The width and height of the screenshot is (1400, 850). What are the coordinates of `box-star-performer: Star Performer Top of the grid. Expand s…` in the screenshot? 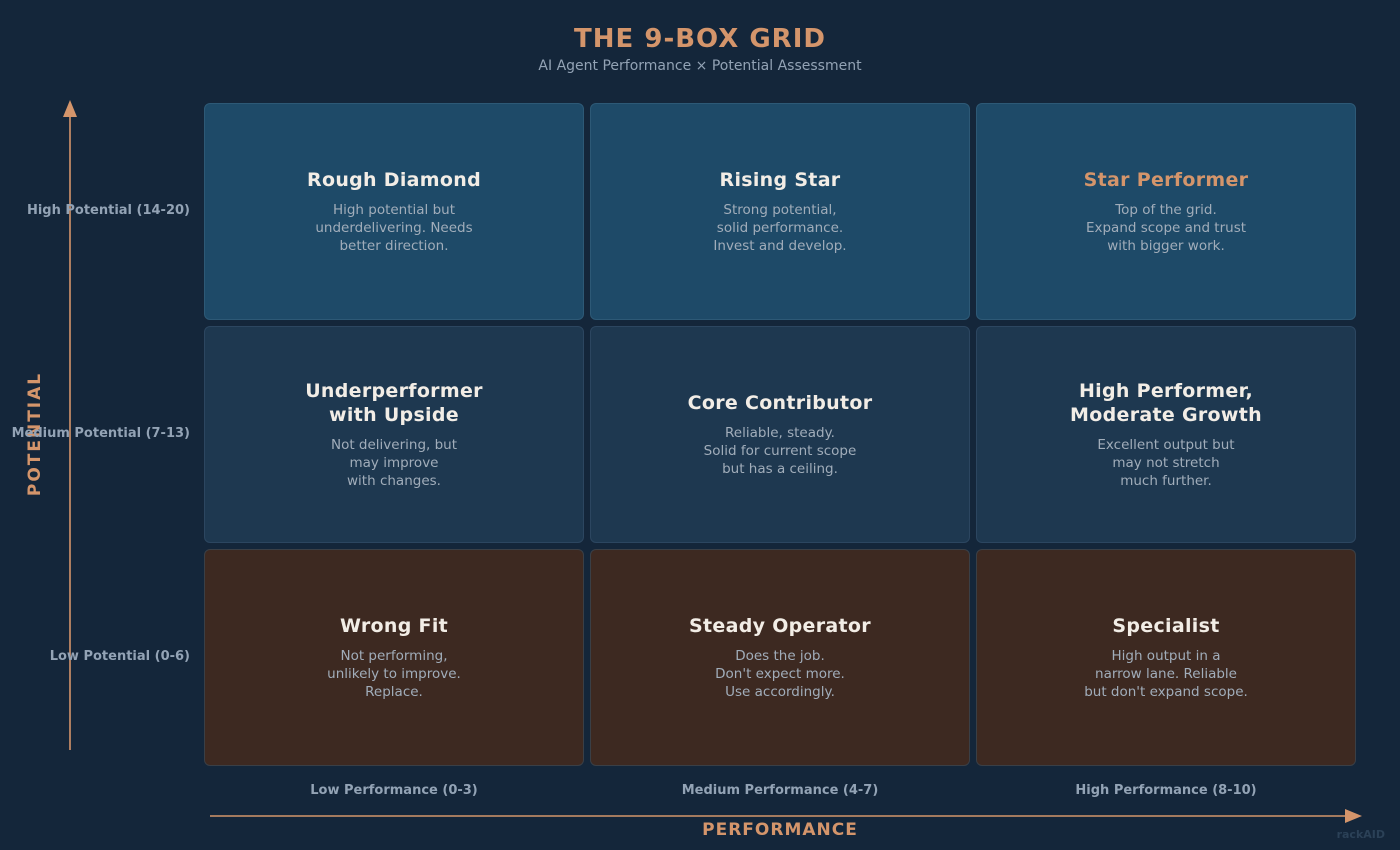 It's located at (1166, 211).